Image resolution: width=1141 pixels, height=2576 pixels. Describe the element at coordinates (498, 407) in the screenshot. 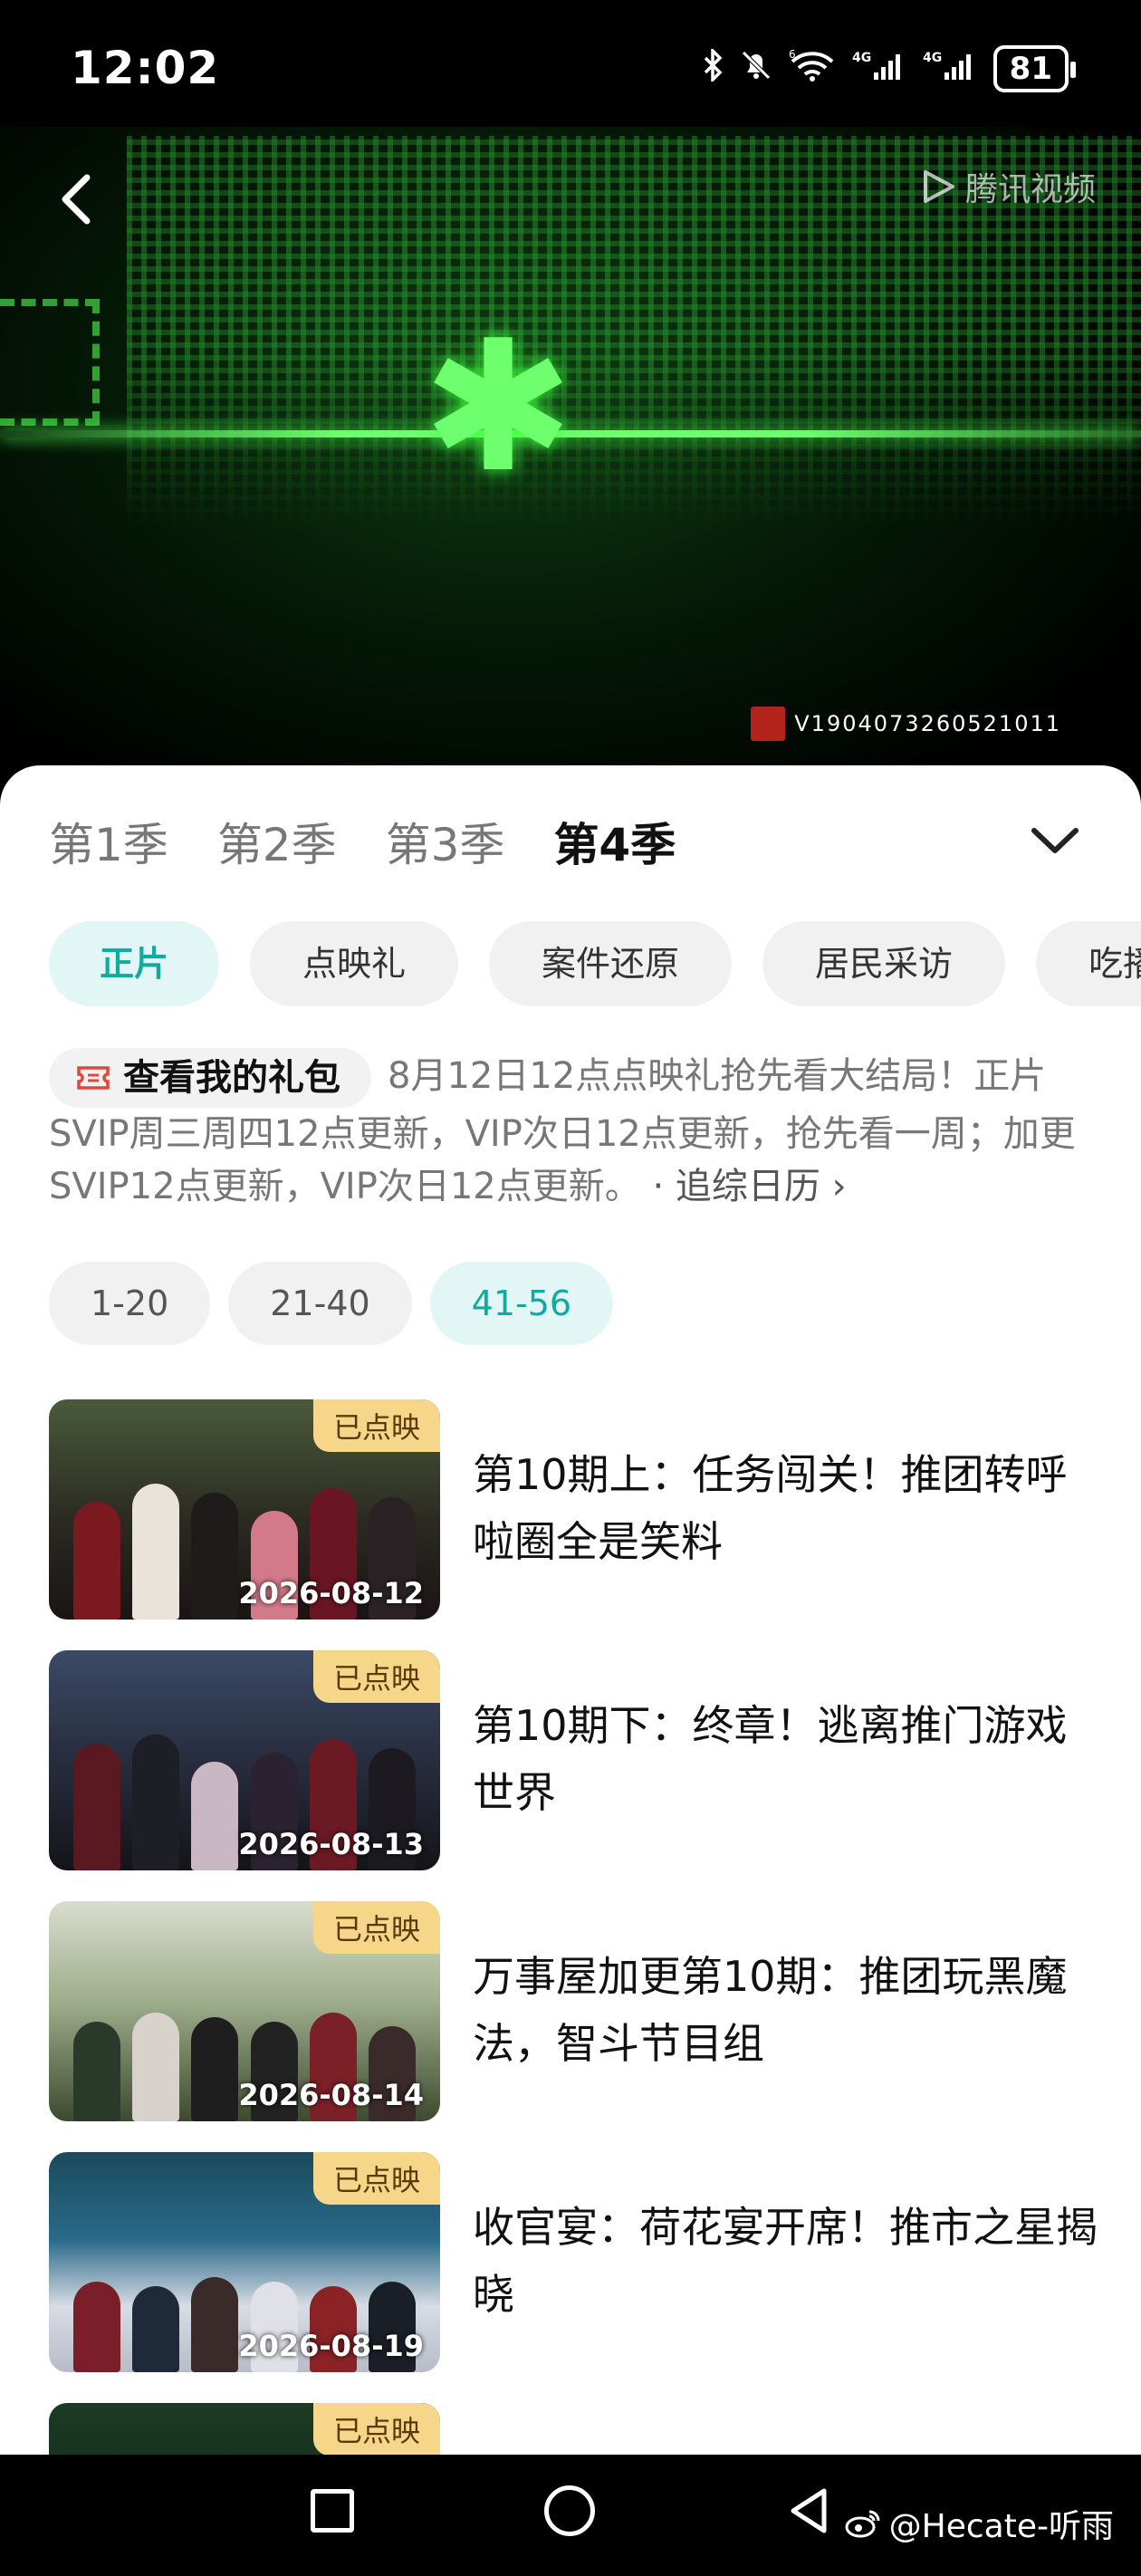

I see `video-frame-asterisk: ✱` at that location.